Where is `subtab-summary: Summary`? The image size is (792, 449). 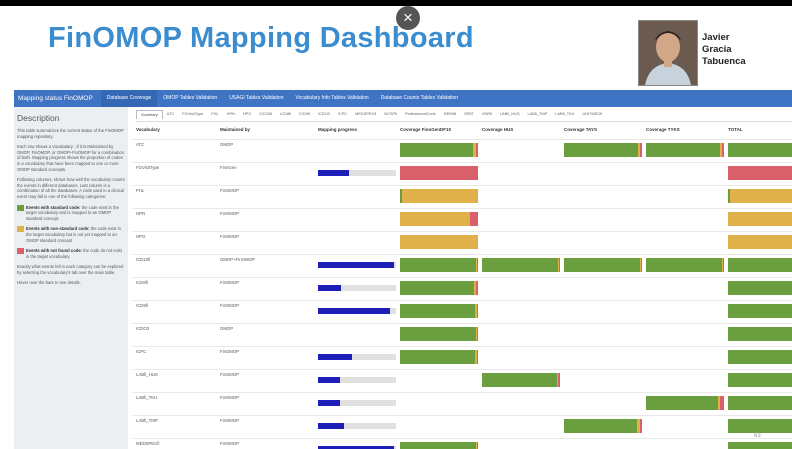
subtab-summary: Summary is located at coordinates (149, 114).